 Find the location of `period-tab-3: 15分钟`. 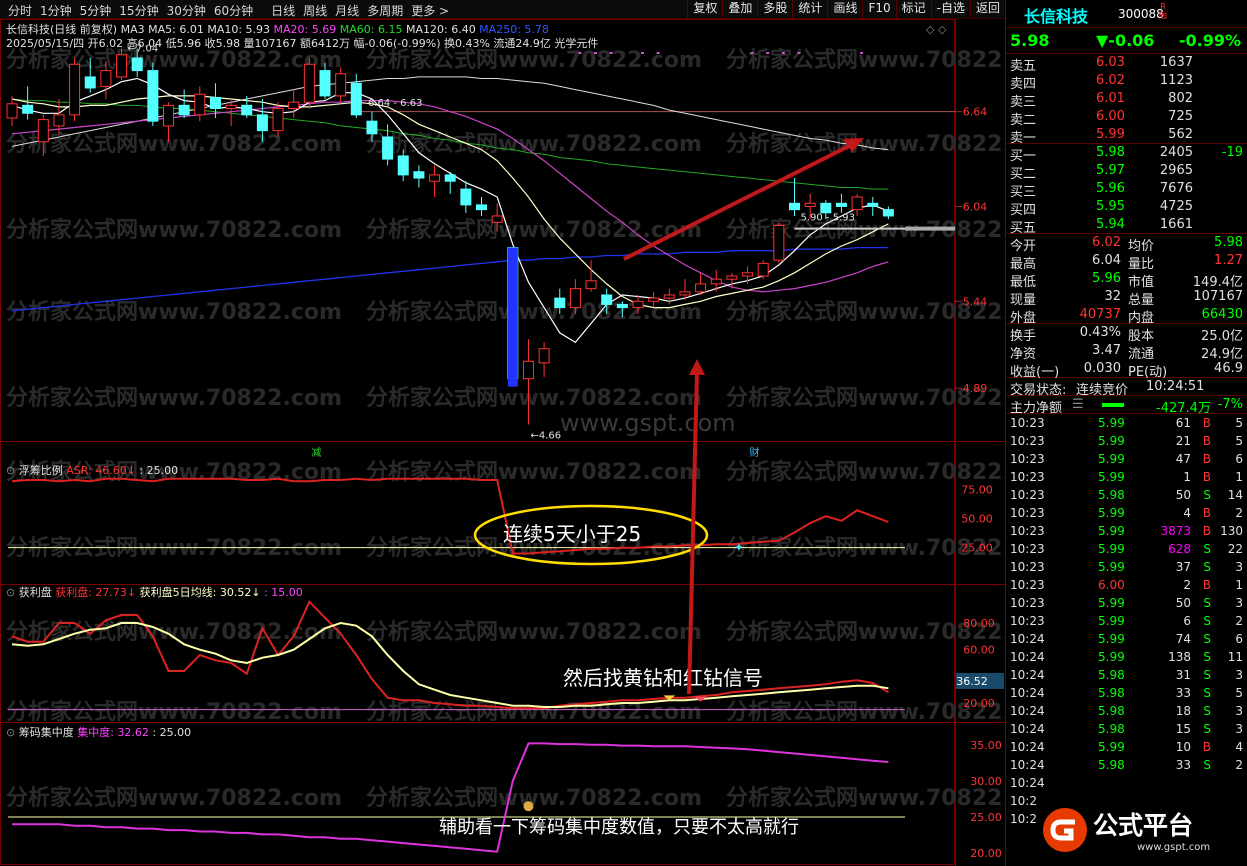

period-tab-3: 15分钟 is located at coordinates (138, 10).